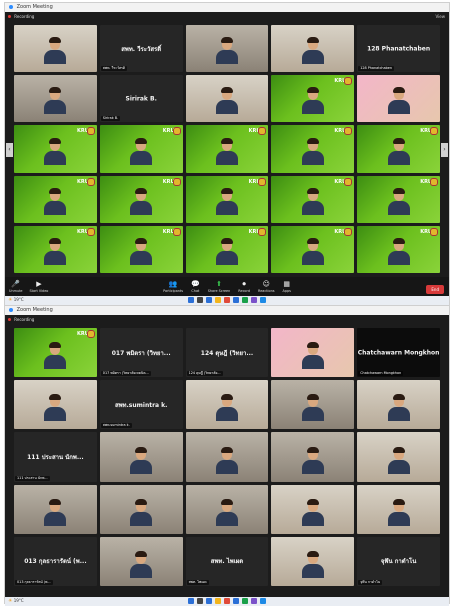 This screenshot has width=452, height=606. Describe the element at coordinates (9, 150) in the screenshot. I see `prev-page-button: ‹` at that location.